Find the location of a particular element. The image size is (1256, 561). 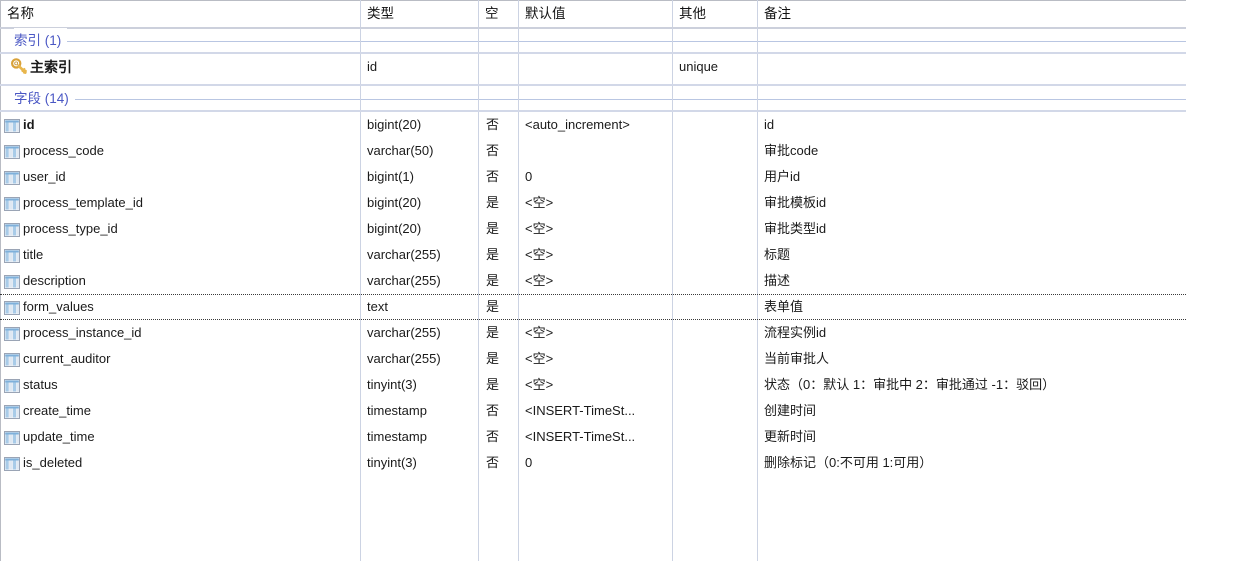

table-row: 主索引 id unique is located at coordinates (593, 67).